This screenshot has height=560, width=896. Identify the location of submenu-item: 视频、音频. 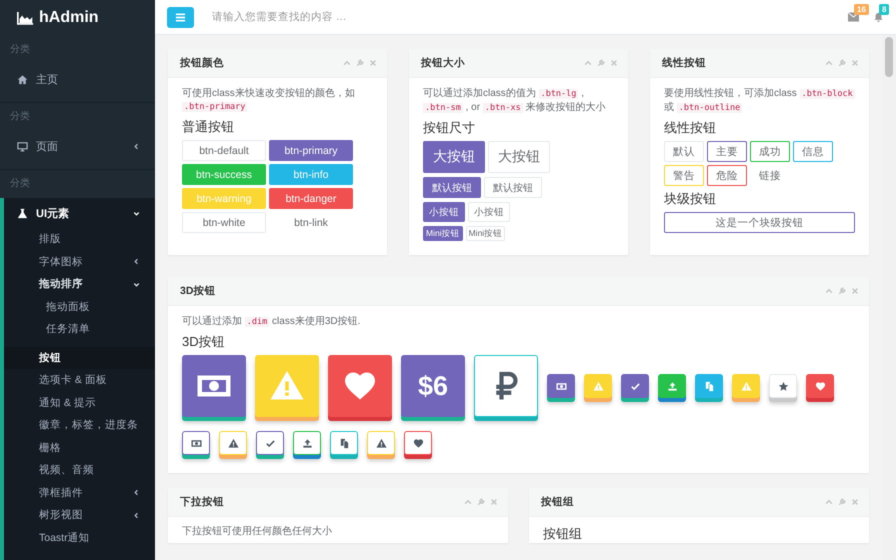
(79, 470).